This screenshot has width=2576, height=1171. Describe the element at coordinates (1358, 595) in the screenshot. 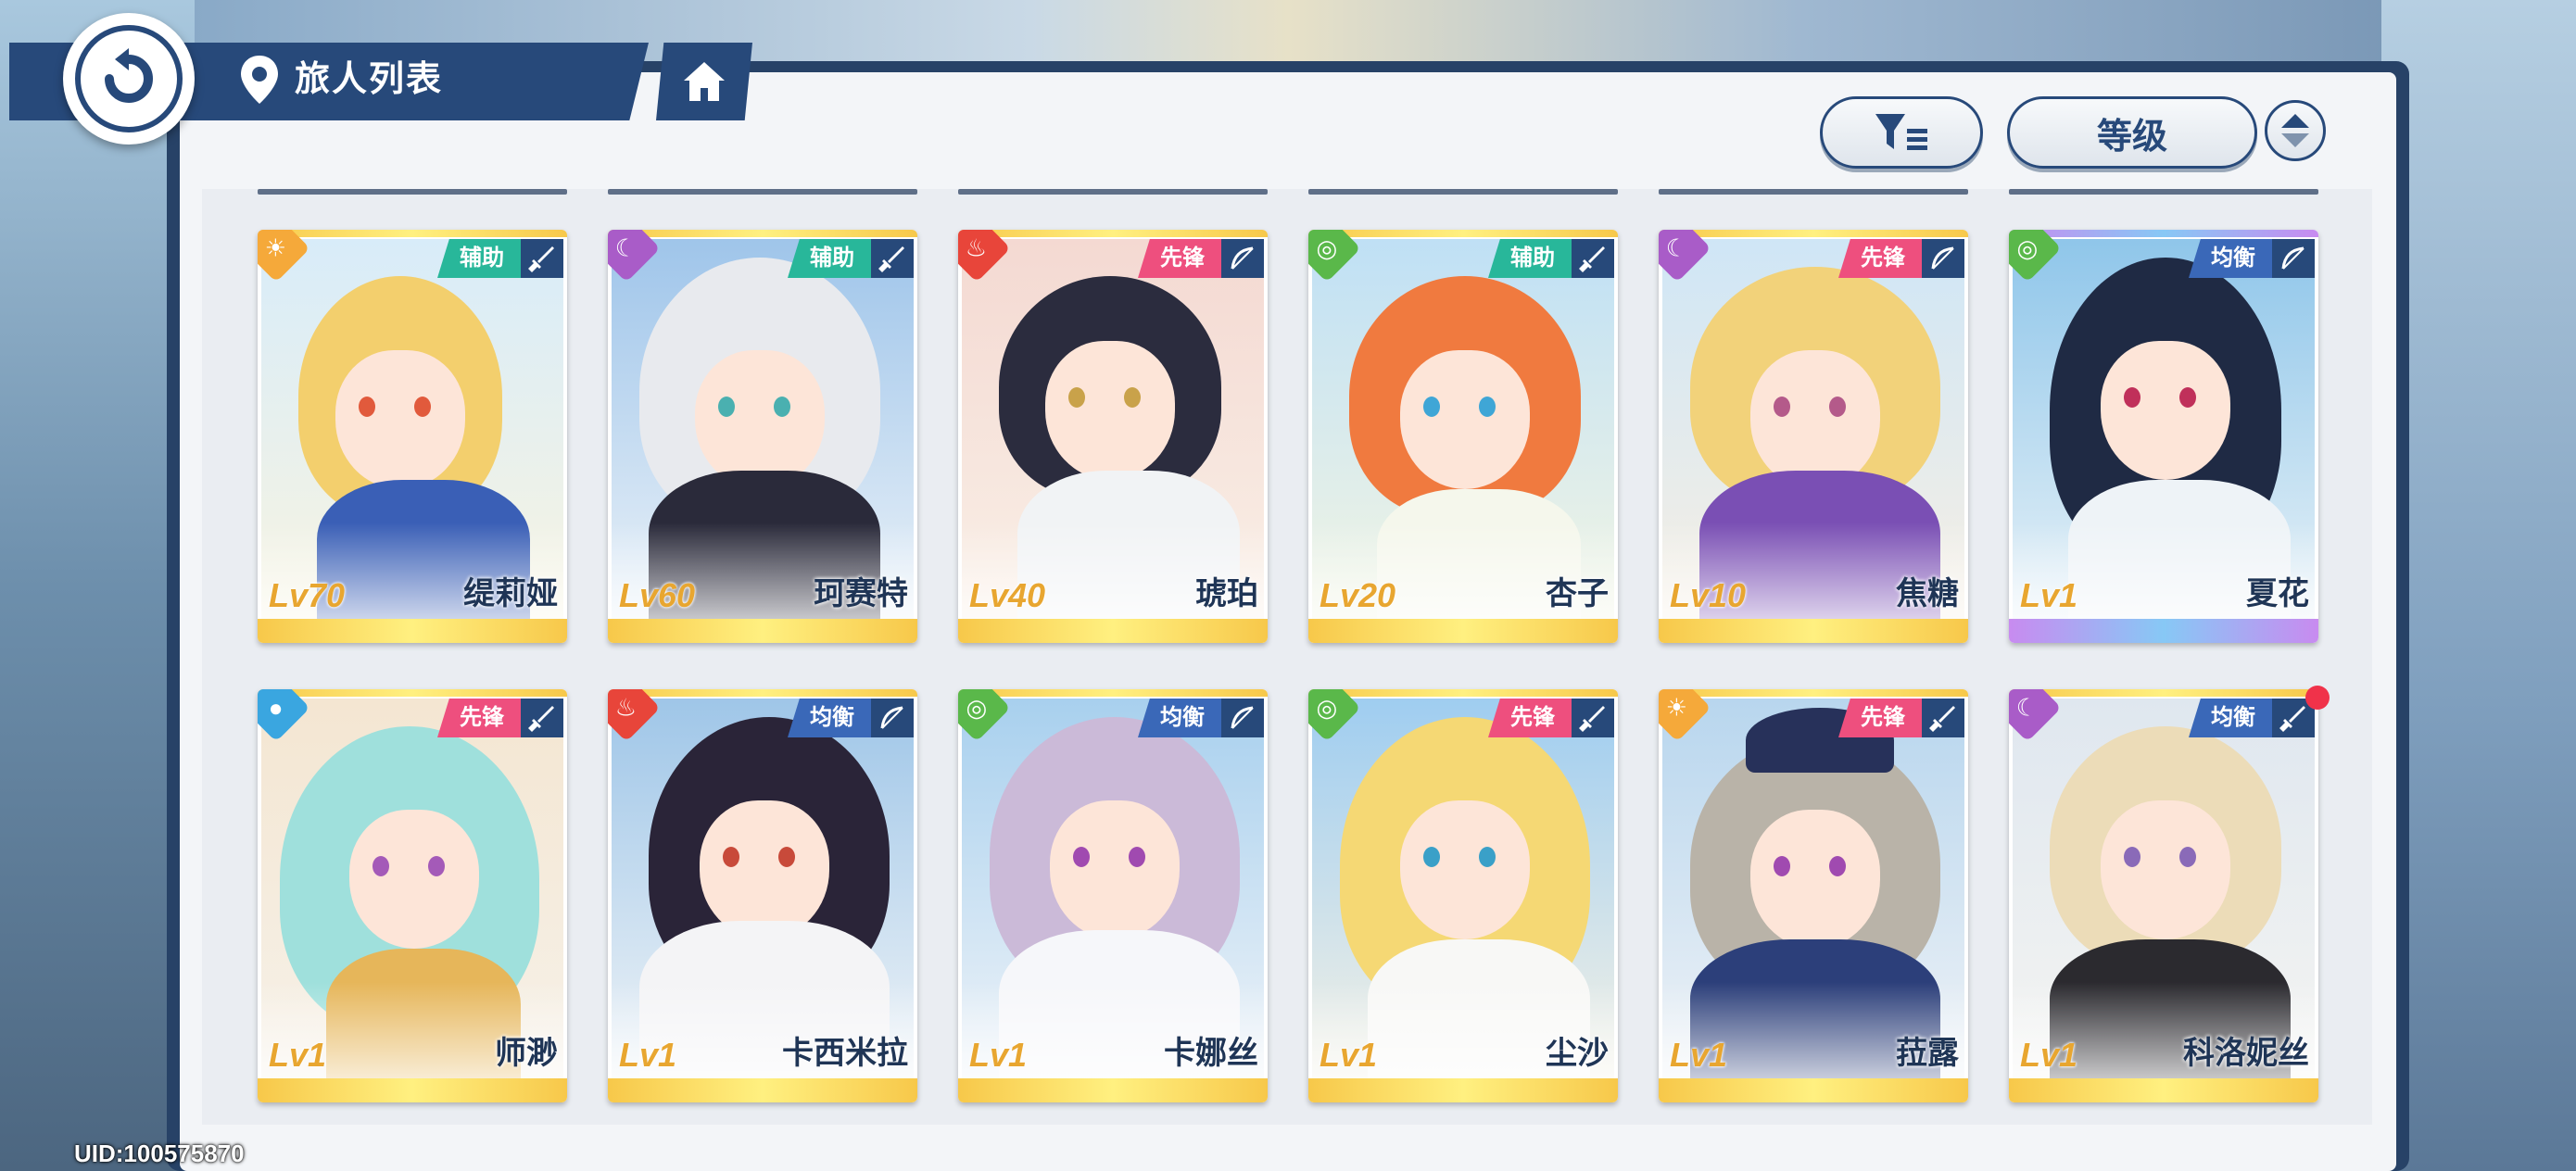

I see `character-level: Lv20` at that location.